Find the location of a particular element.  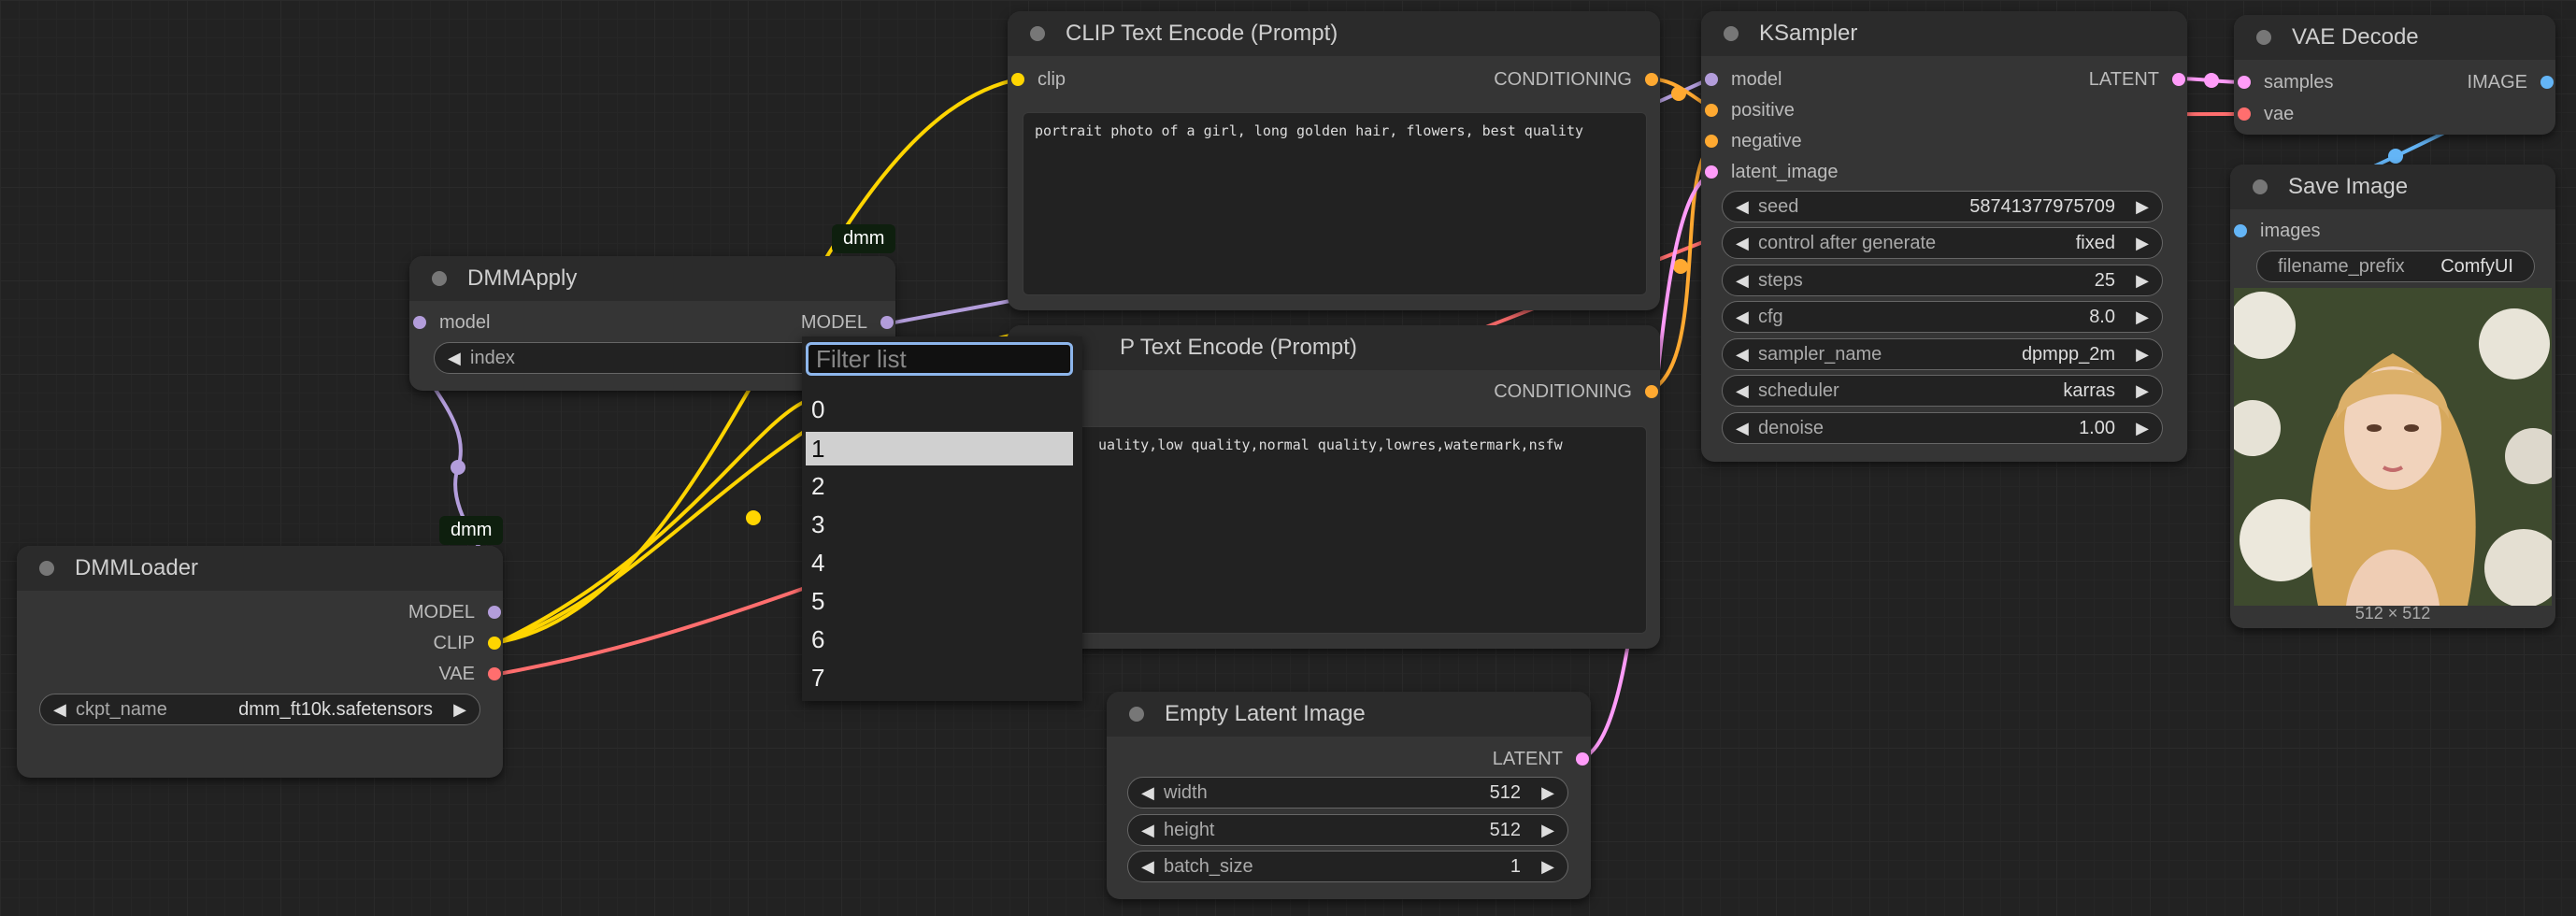

dropdown-option: 5 is located at coordinates (939, 601).